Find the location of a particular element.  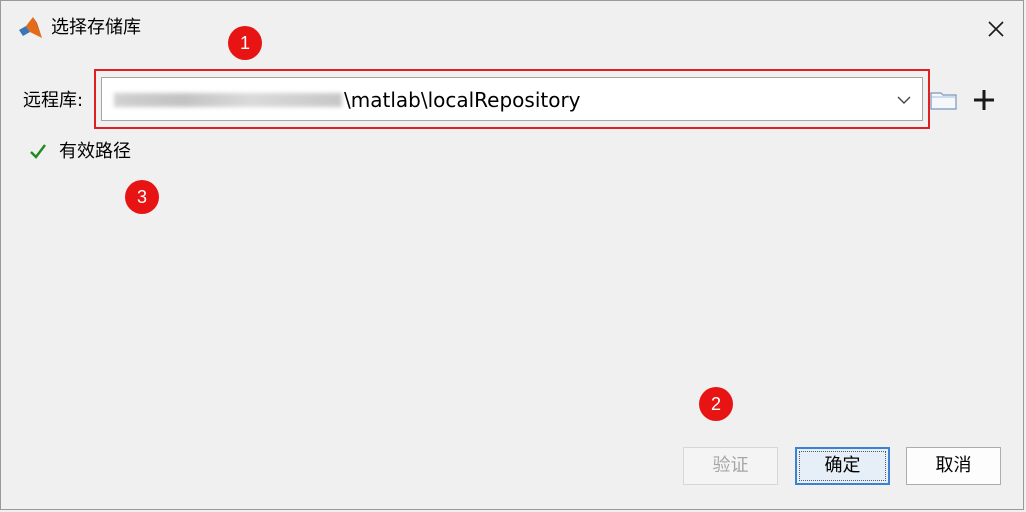

window-title: 选择存储库 is located at coordinates (96, 27).